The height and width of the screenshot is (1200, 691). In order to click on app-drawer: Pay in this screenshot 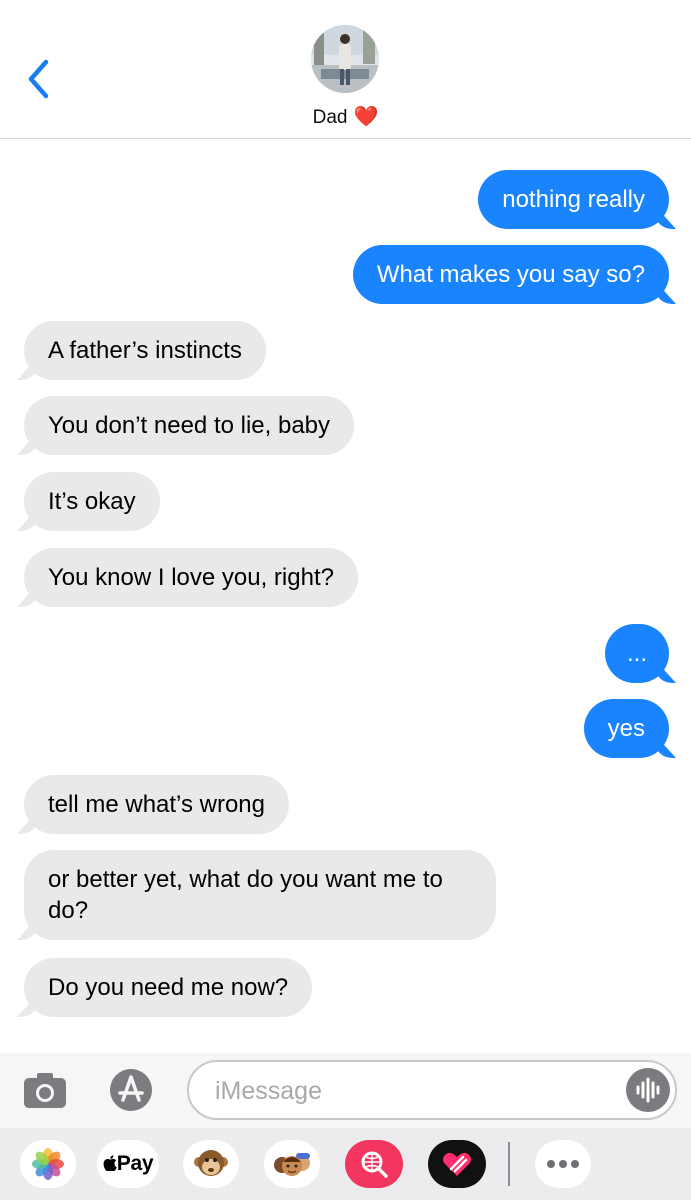, I will do `click(345, 1164)`.